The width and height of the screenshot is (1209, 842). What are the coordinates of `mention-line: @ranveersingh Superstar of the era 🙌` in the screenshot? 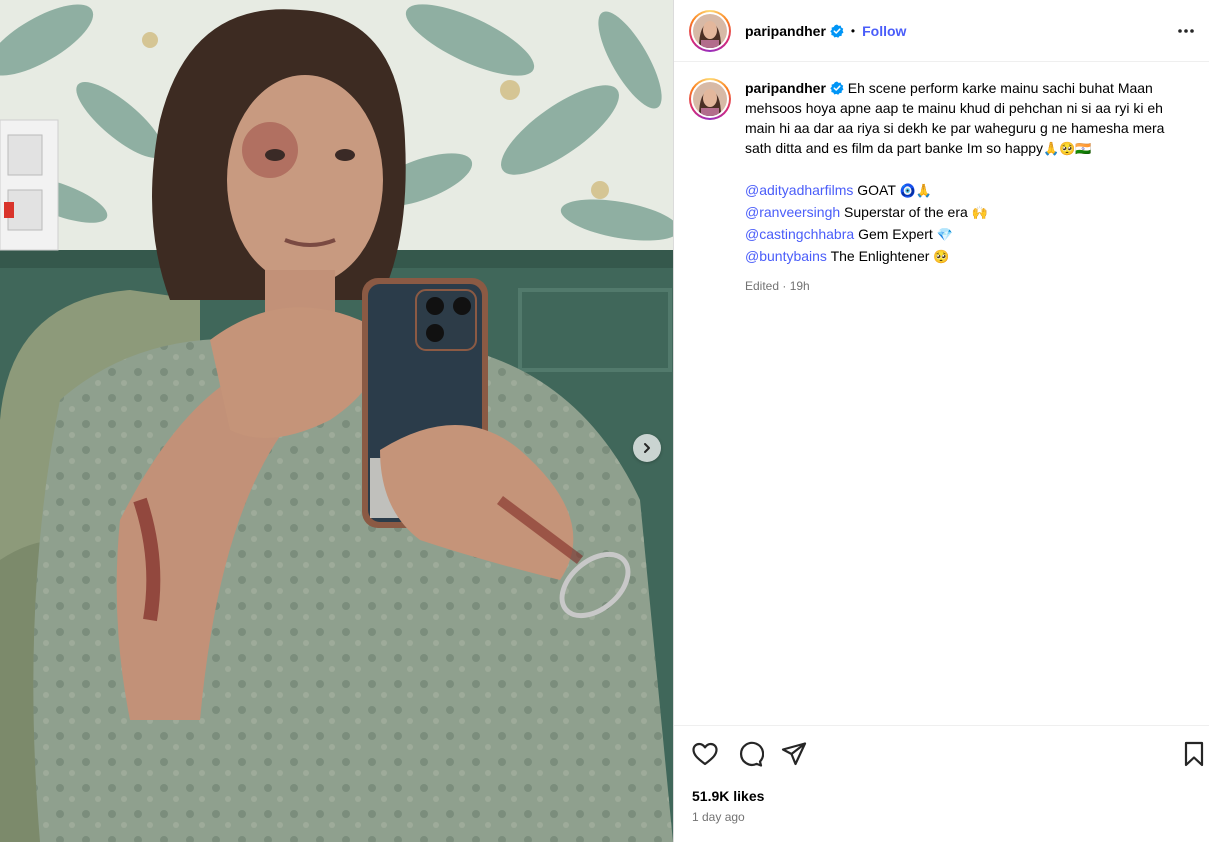 It's located at (968, 213).